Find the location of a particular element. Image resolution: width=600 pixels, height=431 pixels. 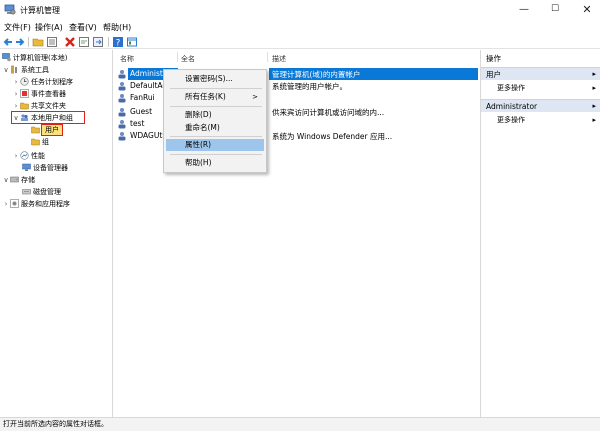

export-icon is located at coordinates (98, 42).